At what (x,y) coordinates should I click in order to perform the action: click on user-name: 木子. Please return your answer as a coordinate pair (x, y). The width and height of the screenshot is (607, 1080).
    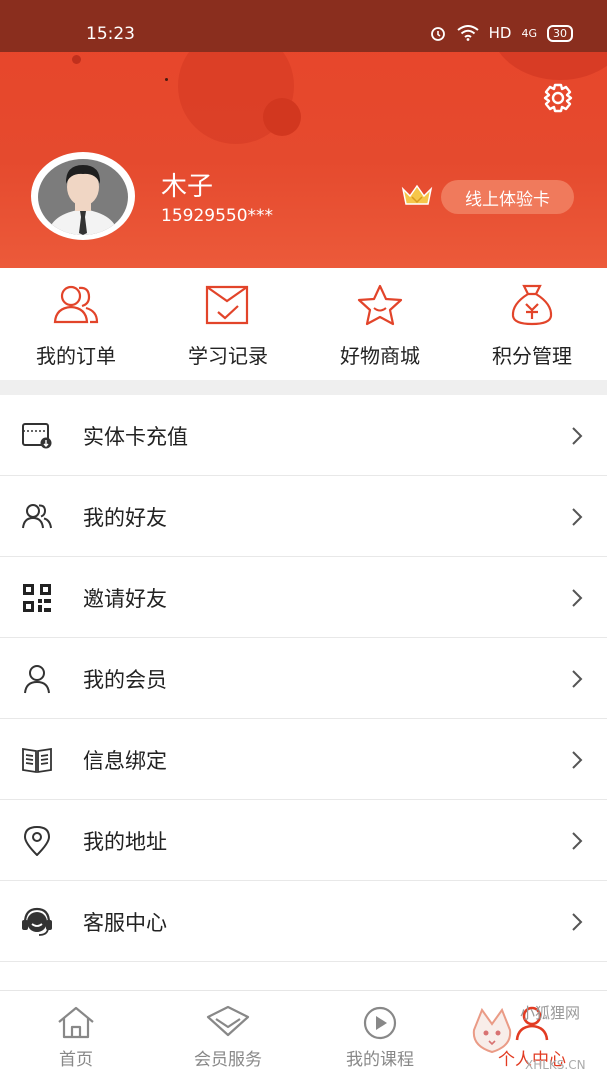
    Looking at the image, I should click on (187, 187).